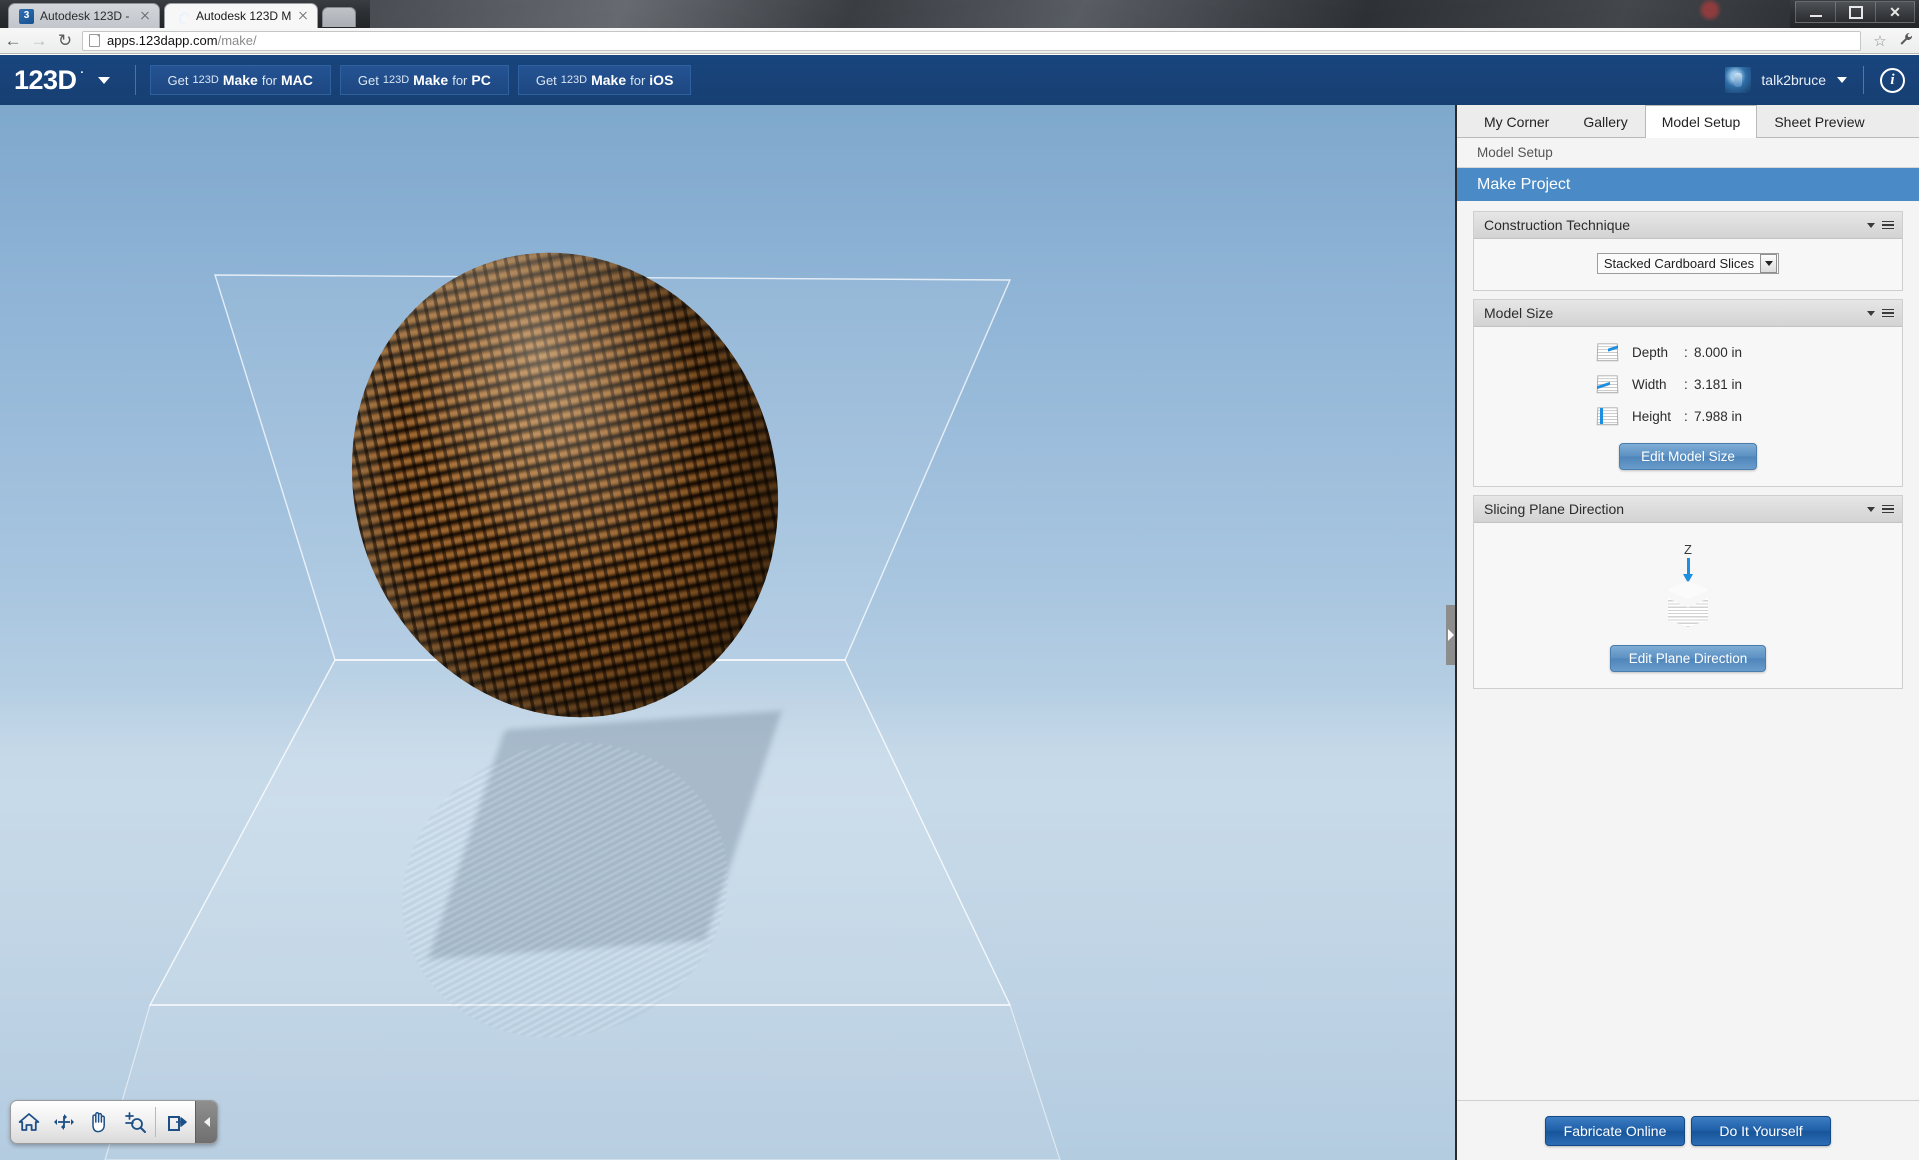  Describe the element at coordinates (1819, 121) in the screenshot. I see `tab-sheet-preview: Sheet Preview` at that location.